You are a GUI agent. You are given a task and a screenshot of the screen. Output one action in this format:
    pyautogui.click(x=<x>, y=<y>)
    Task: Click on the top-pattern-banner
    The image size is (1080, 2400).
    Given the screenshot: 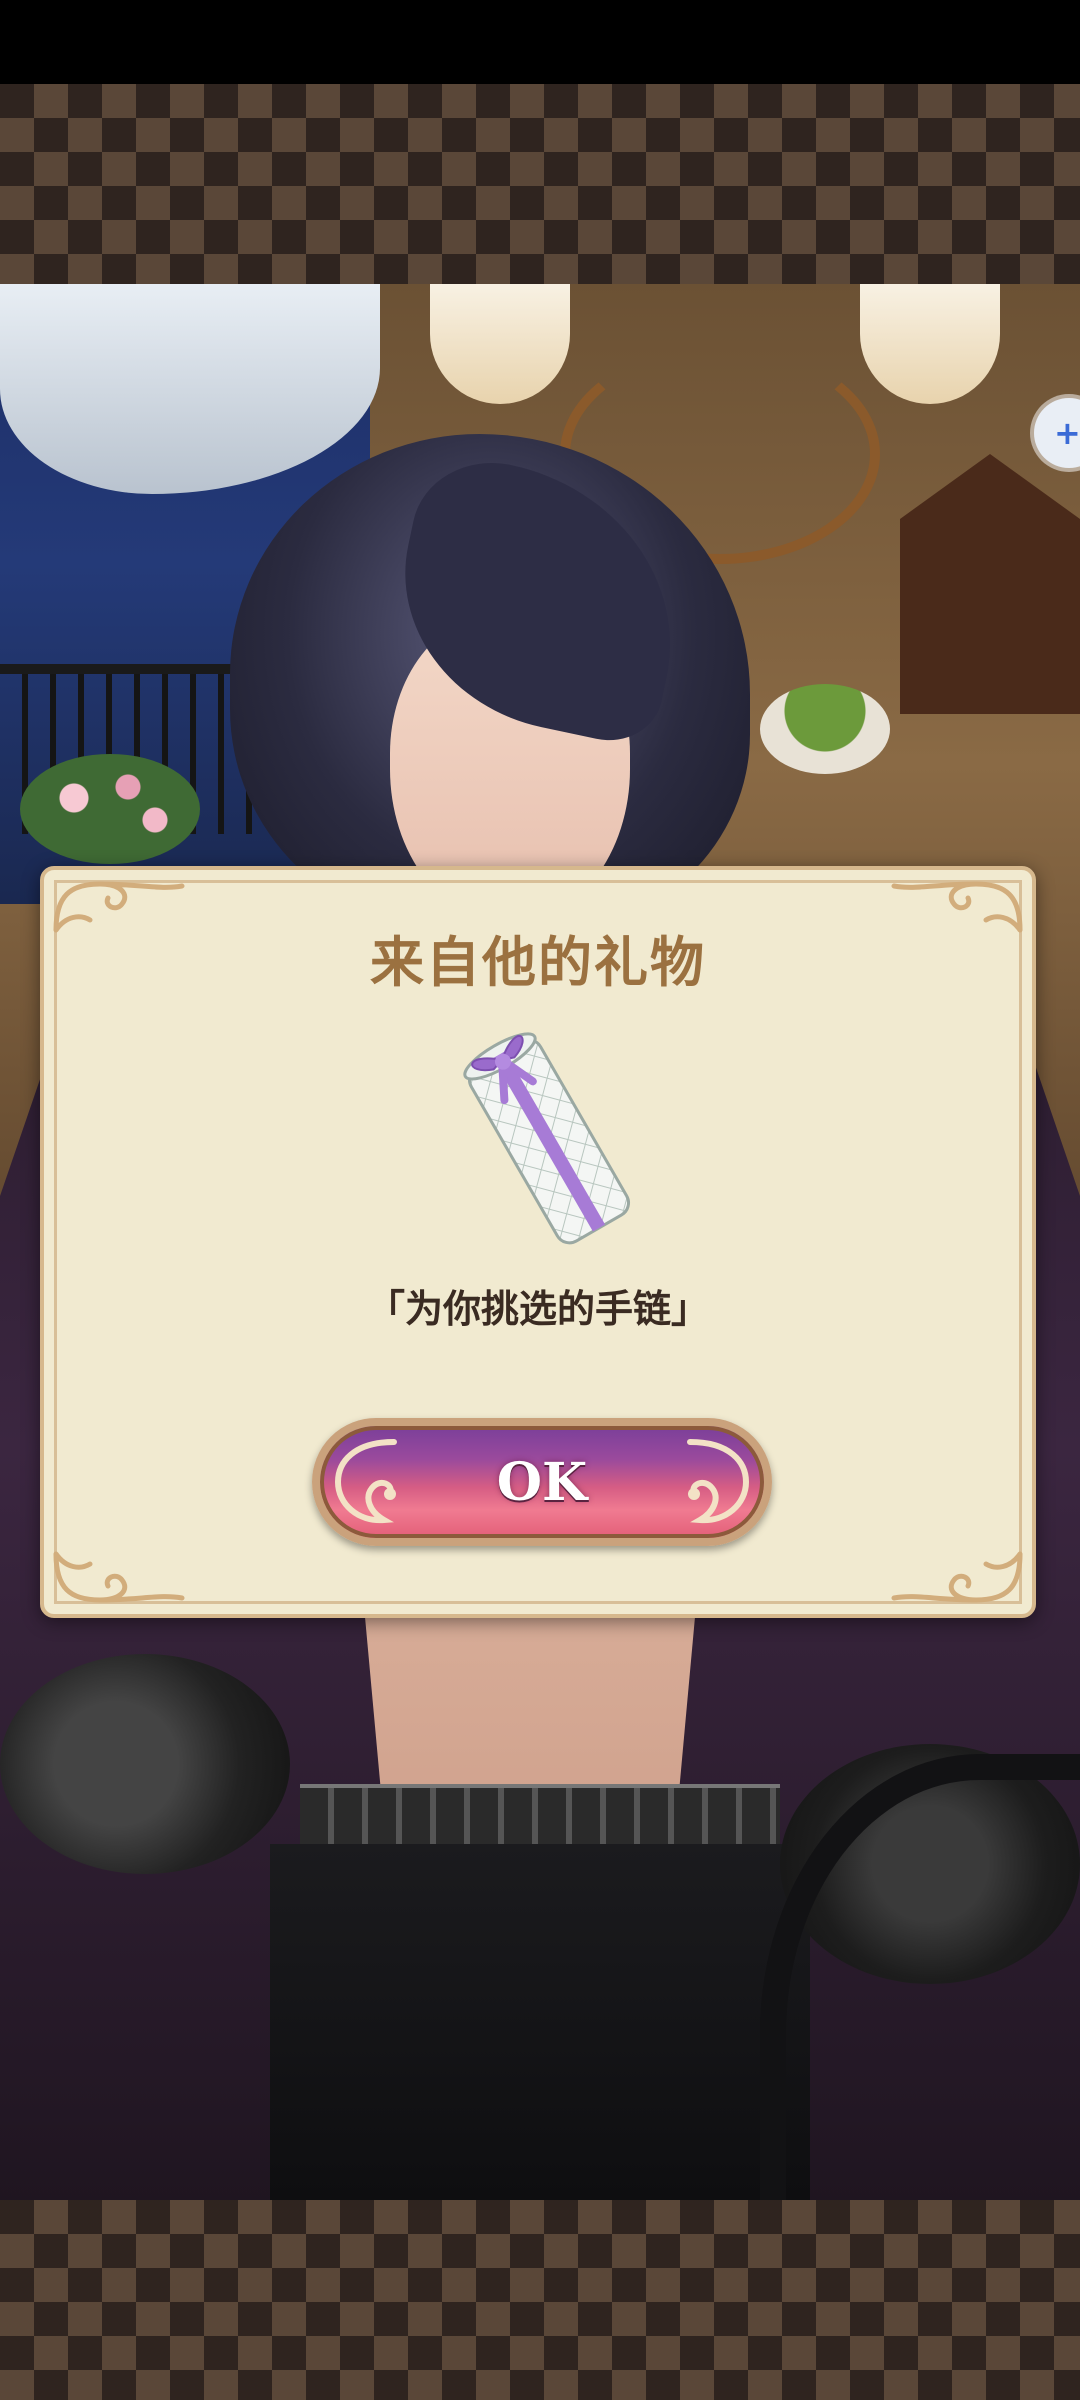 What is the action you would take?
    pyautogui.click(x=540, y=184)
    